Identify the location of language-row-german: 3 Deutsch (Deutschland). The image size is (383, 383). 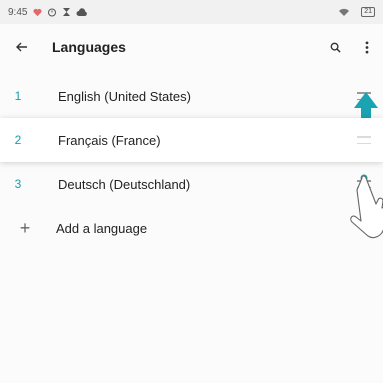
(191, 184).